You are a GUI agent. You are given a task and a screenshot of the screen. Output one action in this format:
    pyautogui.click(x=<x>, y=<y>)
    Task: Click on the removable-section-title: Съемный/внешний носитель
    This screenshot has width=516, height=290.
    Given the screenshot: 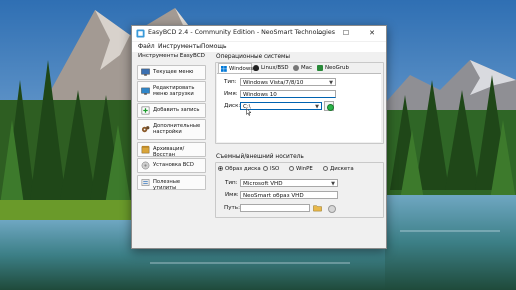 What is the action you would take?
    pyautogui.click(x=260, y=157)
    